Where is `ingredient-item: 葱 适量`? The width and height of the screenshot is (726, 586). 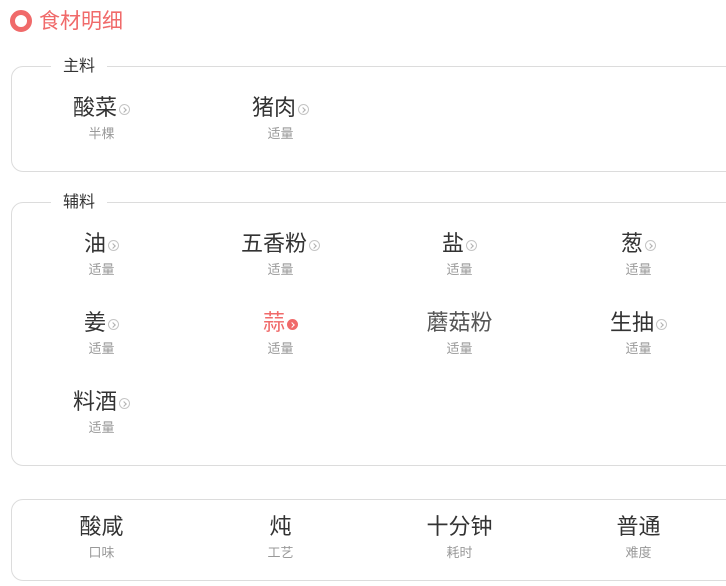
ingredient-item: 葱 适量 is located at coordinates (637, 254).